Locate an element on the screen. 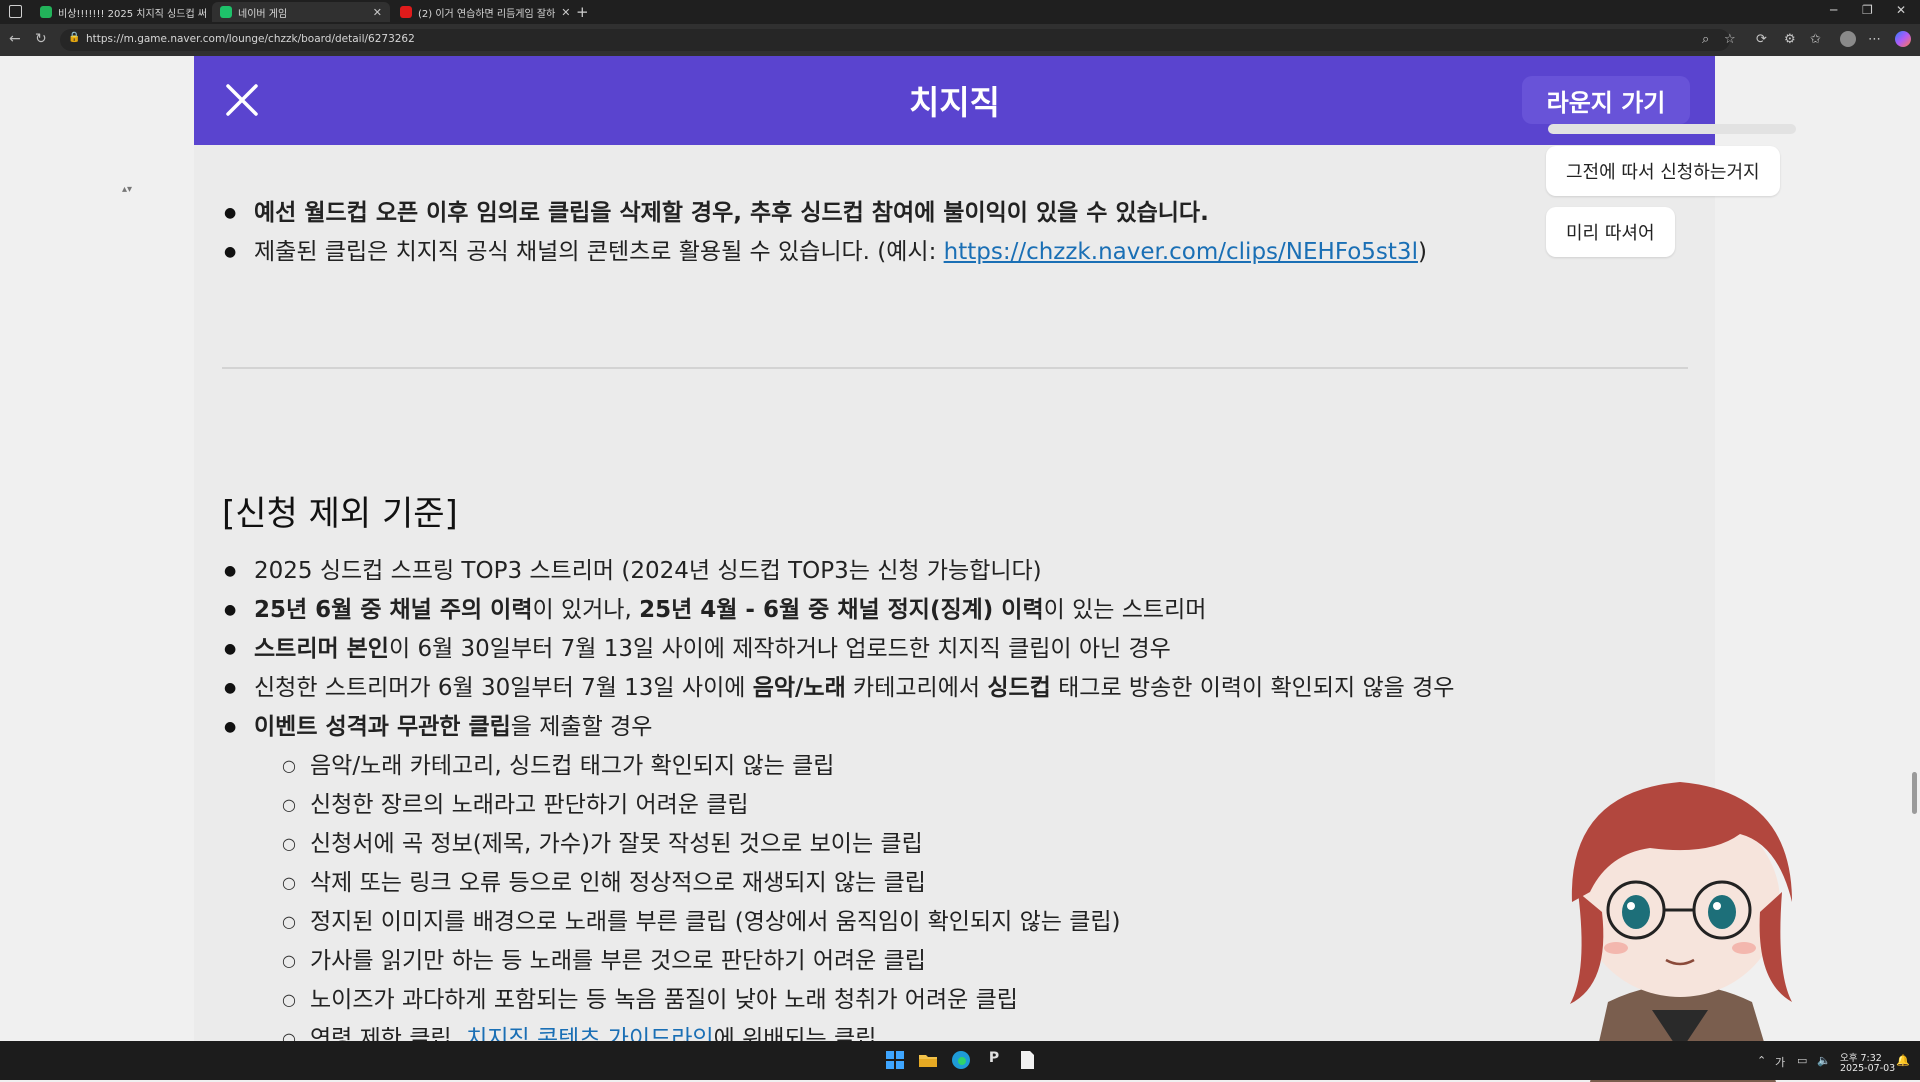  clock-date: 2025-07-03 is located at coordinates (1867, 1068).